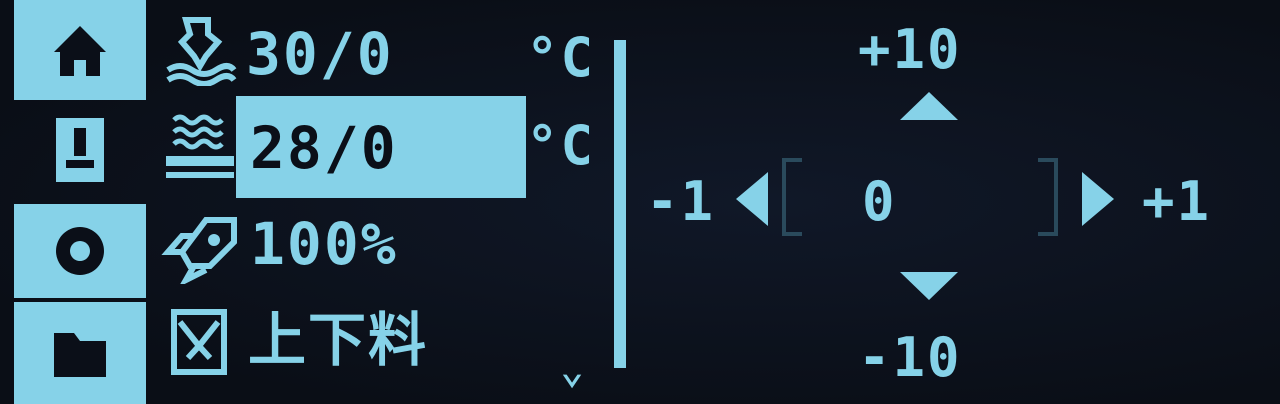 Image resolution: width=1280 pixels, height=404 pixels. What do you see at coordinates (324, 244) in the screenshot?
I see `fan-speed-value: 100%` at bounding box center [324, 244].